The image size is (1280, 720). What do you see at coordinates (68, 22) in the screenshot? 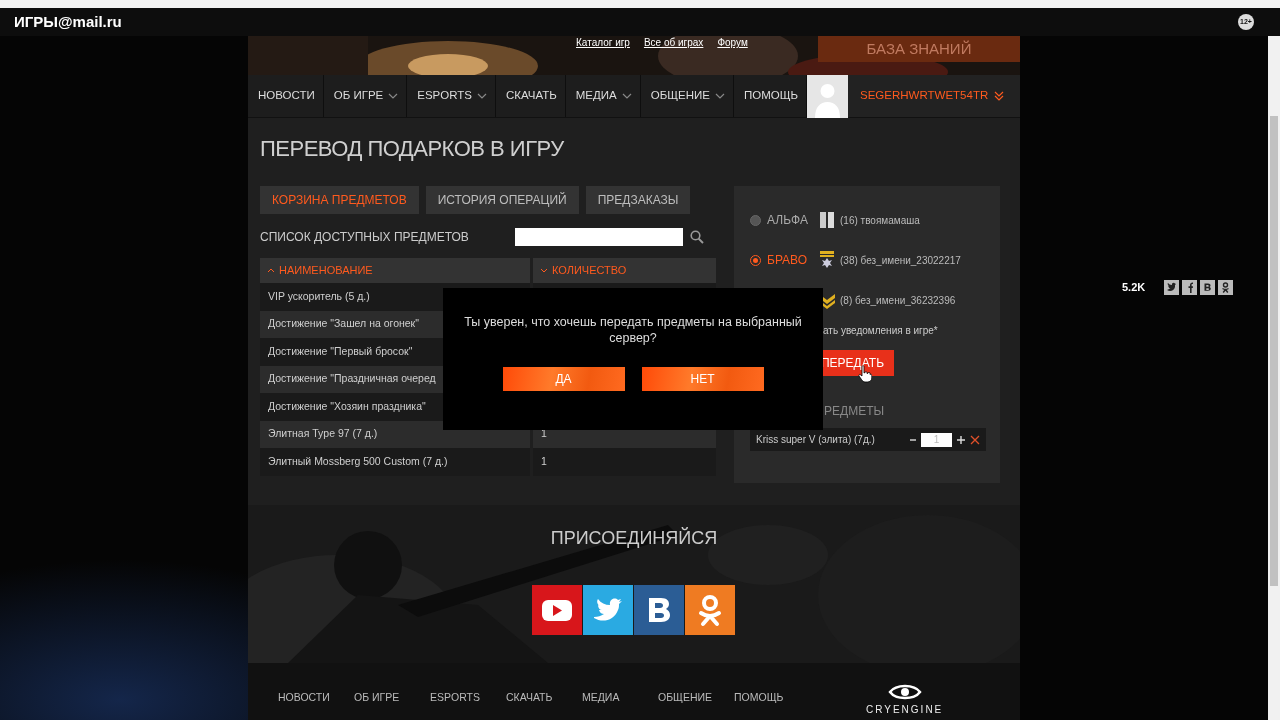
I see `site-logo: ИГРЫ@mail.ru` at bounding box center [68, 22].